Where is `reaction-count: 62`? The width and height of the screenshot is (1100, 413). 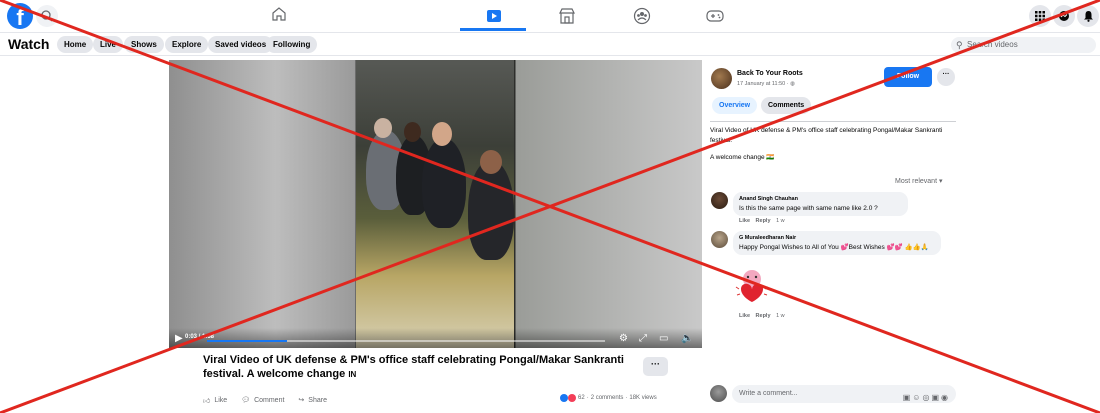
reaction-count: 62 is located at coordinates (581, 398).